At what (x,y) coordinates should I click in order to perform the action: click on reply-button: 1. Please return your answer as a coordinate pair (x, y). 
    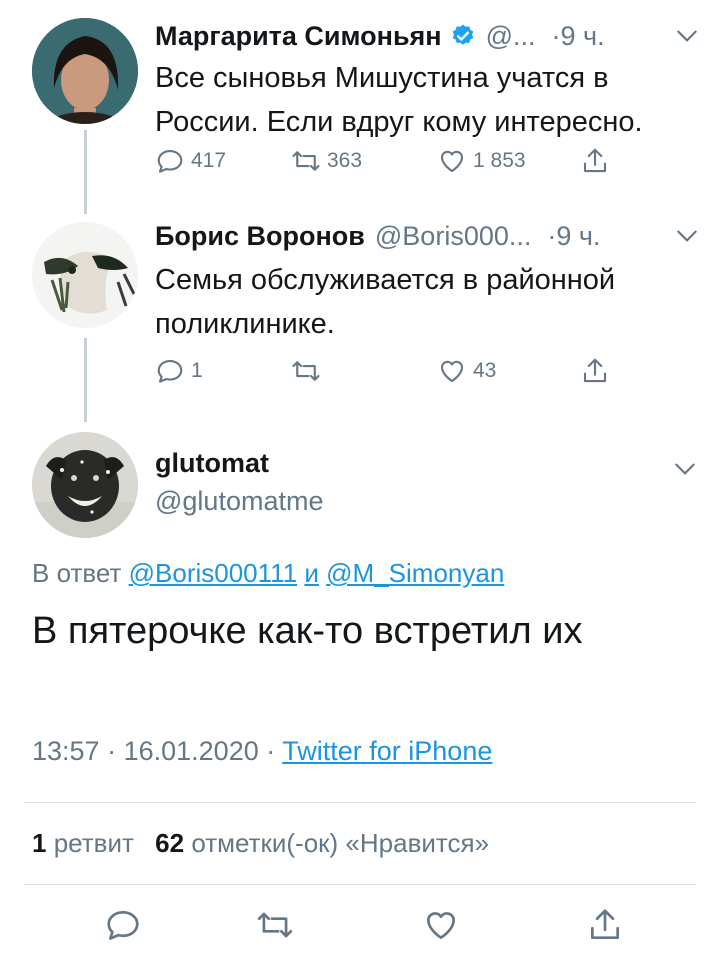
    Looking at the image, I should click on (179, 371).